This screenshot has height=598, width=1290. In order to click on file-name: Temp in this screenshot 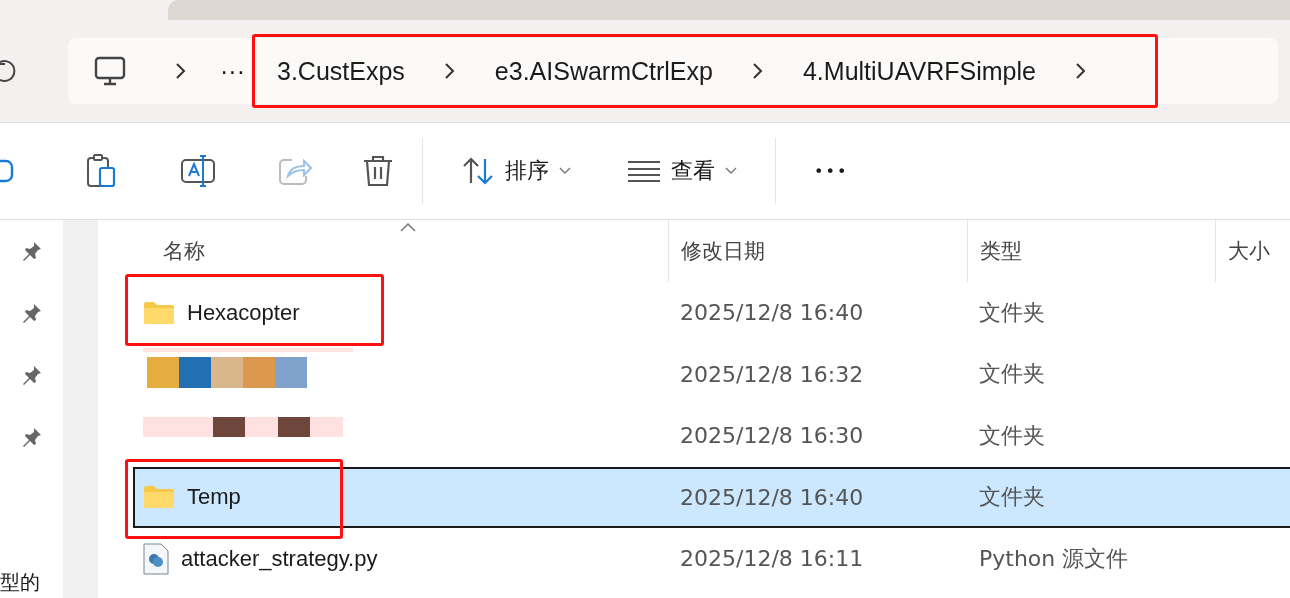, I will do `click(214, 497)`.